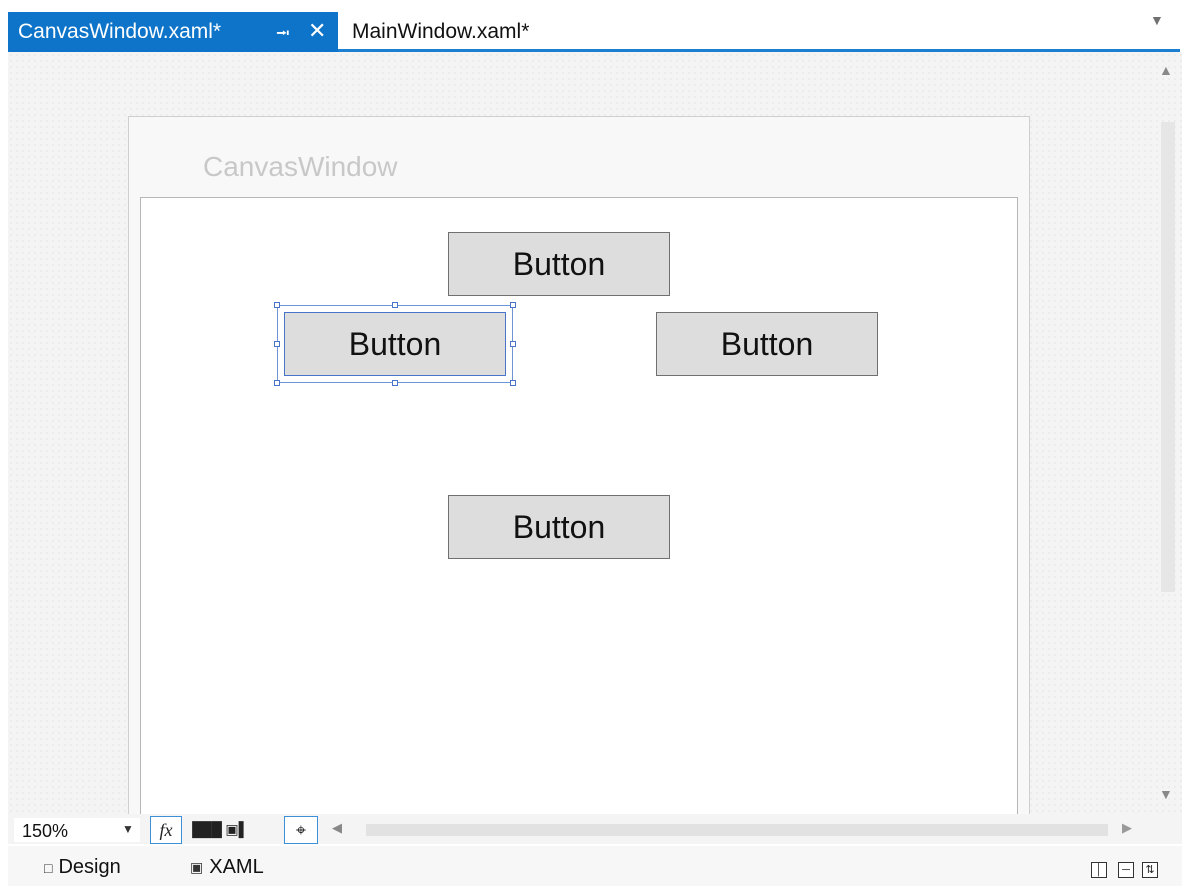 The width and height of the screenshot is (1182, 895). Describe the element at coordinates (595, 866) in the screenshot. I see `view-switcher: □ Design ▣ XAML │ ─ ⇅` at that location.